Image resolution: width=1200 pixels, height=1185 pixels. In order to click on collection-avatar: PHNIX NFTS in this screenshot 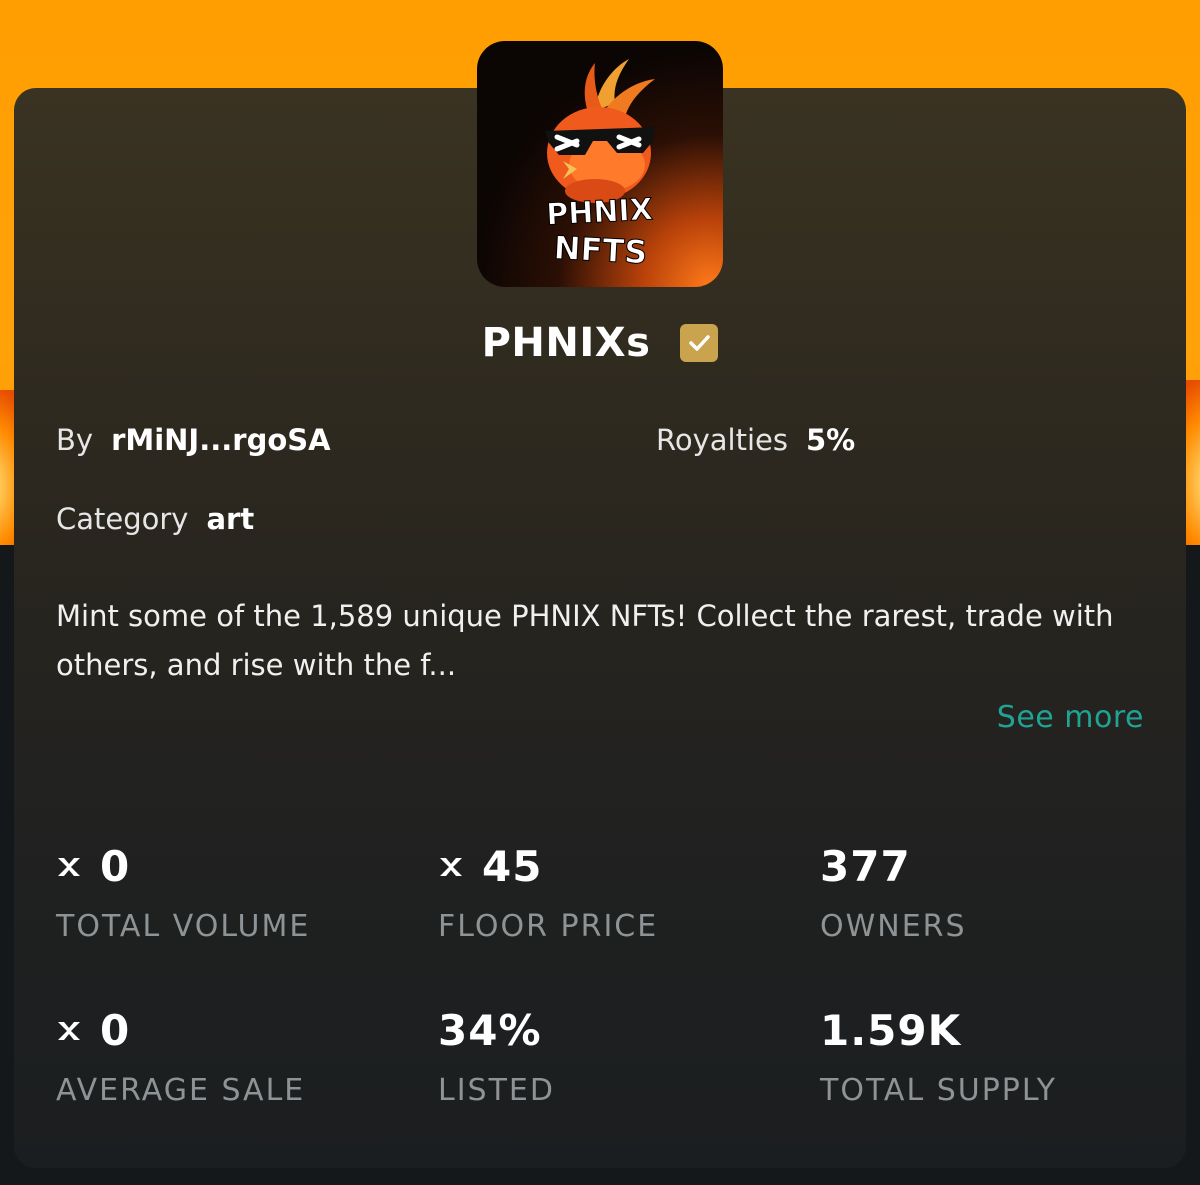, I will do `click(600, 164)`.